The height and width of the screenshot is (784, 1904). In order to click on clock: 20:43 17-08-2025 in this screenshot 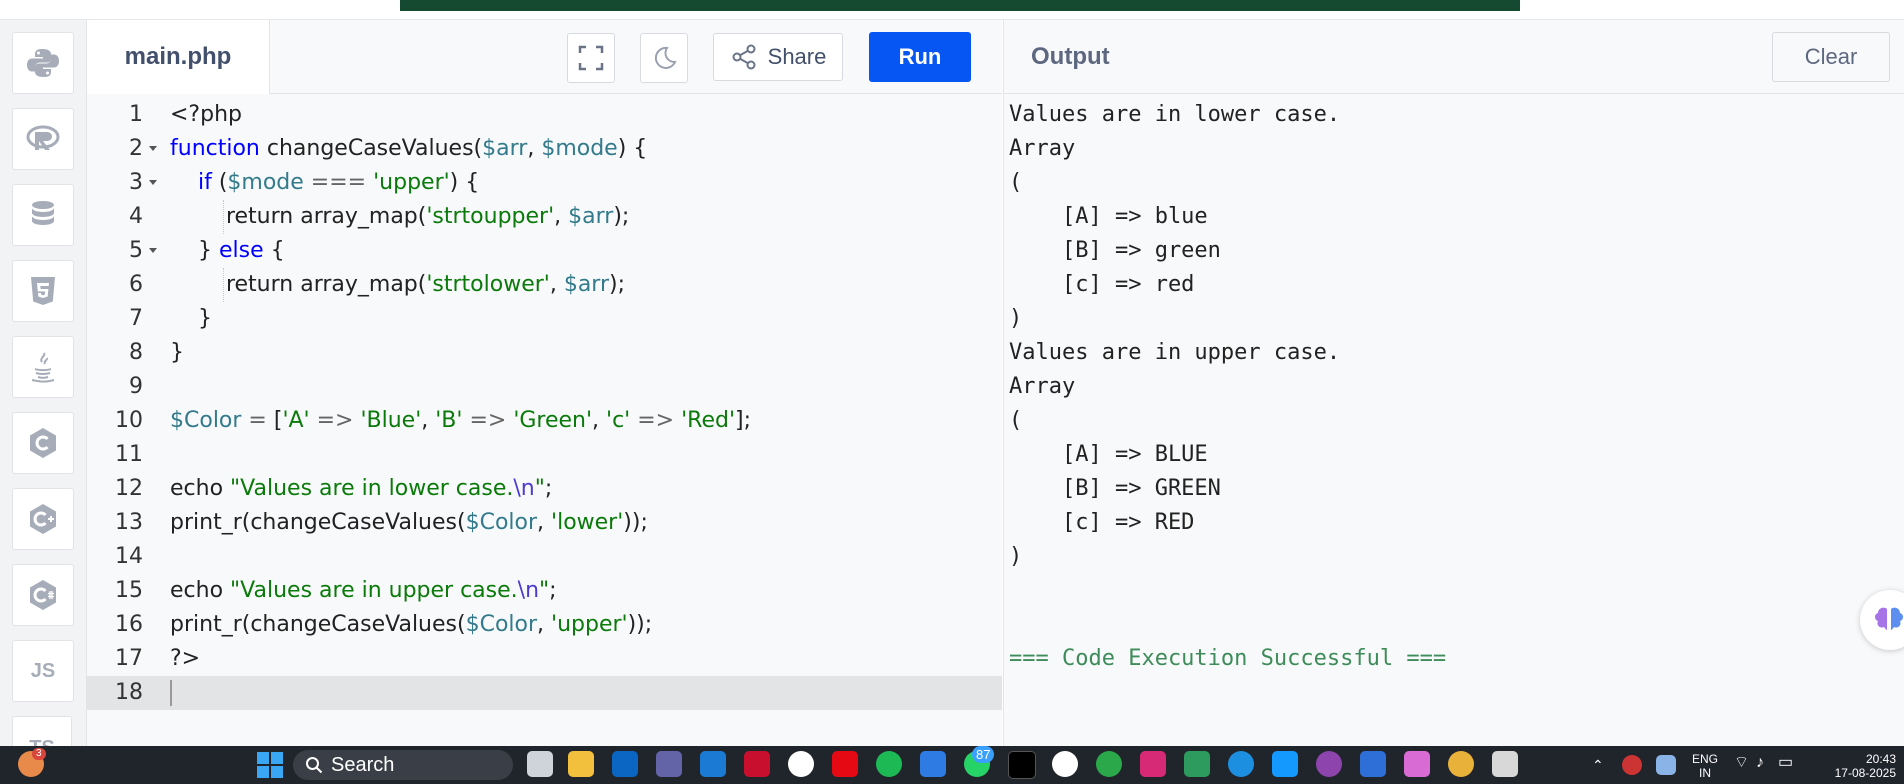, I will do `click(1851, 766)`.